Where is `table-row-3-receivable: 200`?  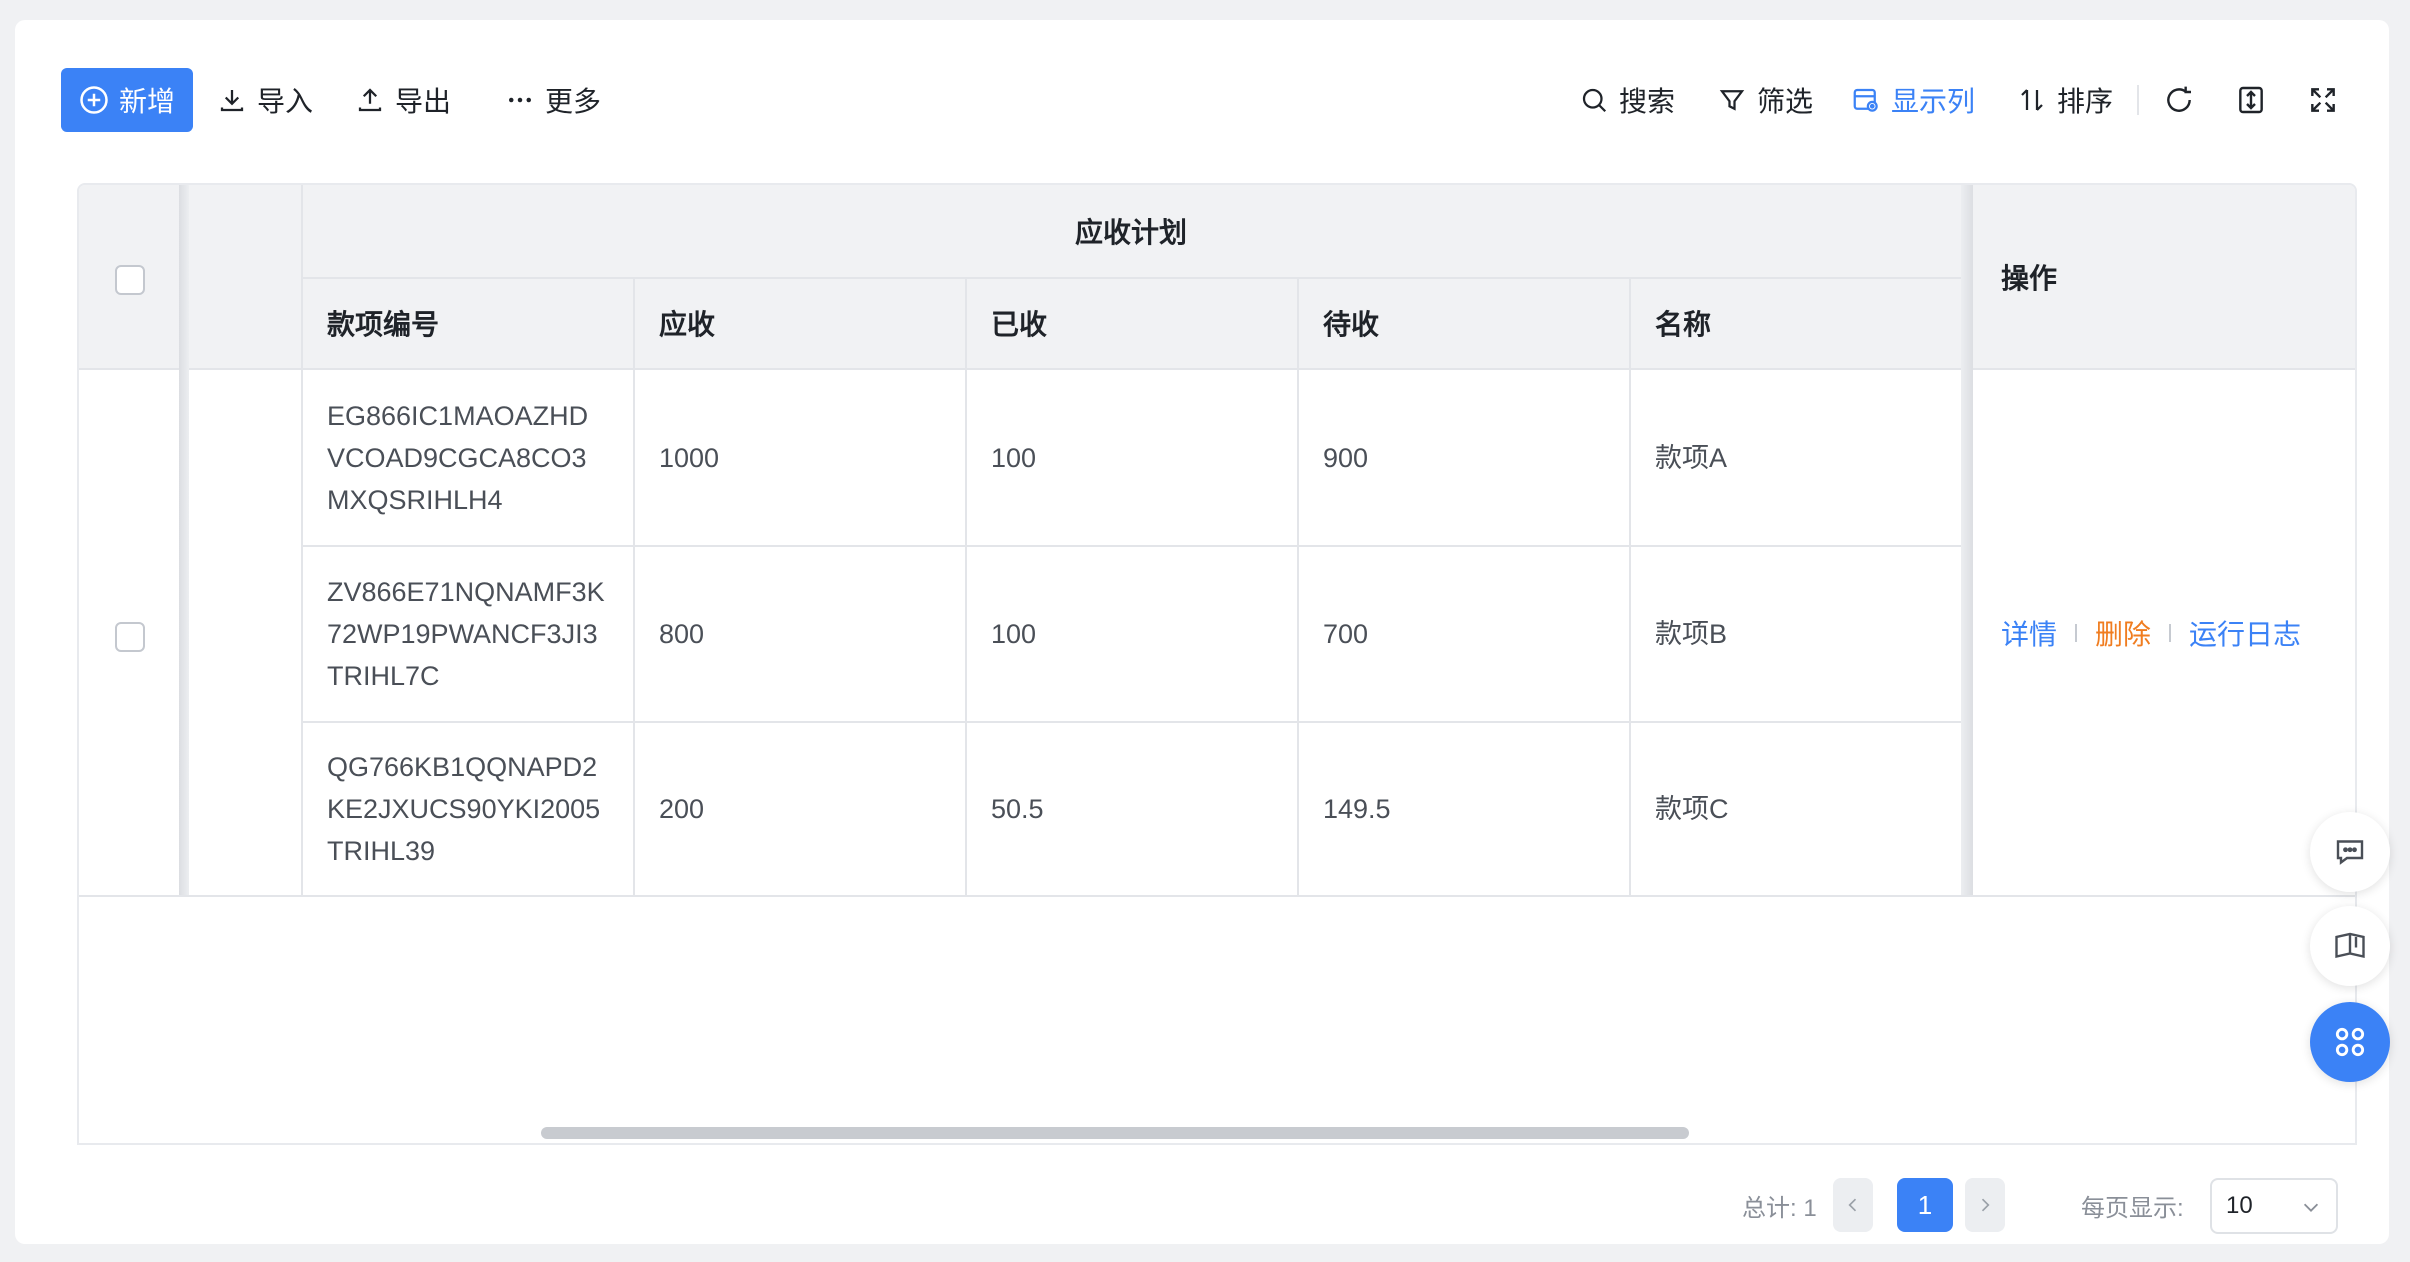 table-row-3-receivable: 200 is located at coordinates (682, 809).